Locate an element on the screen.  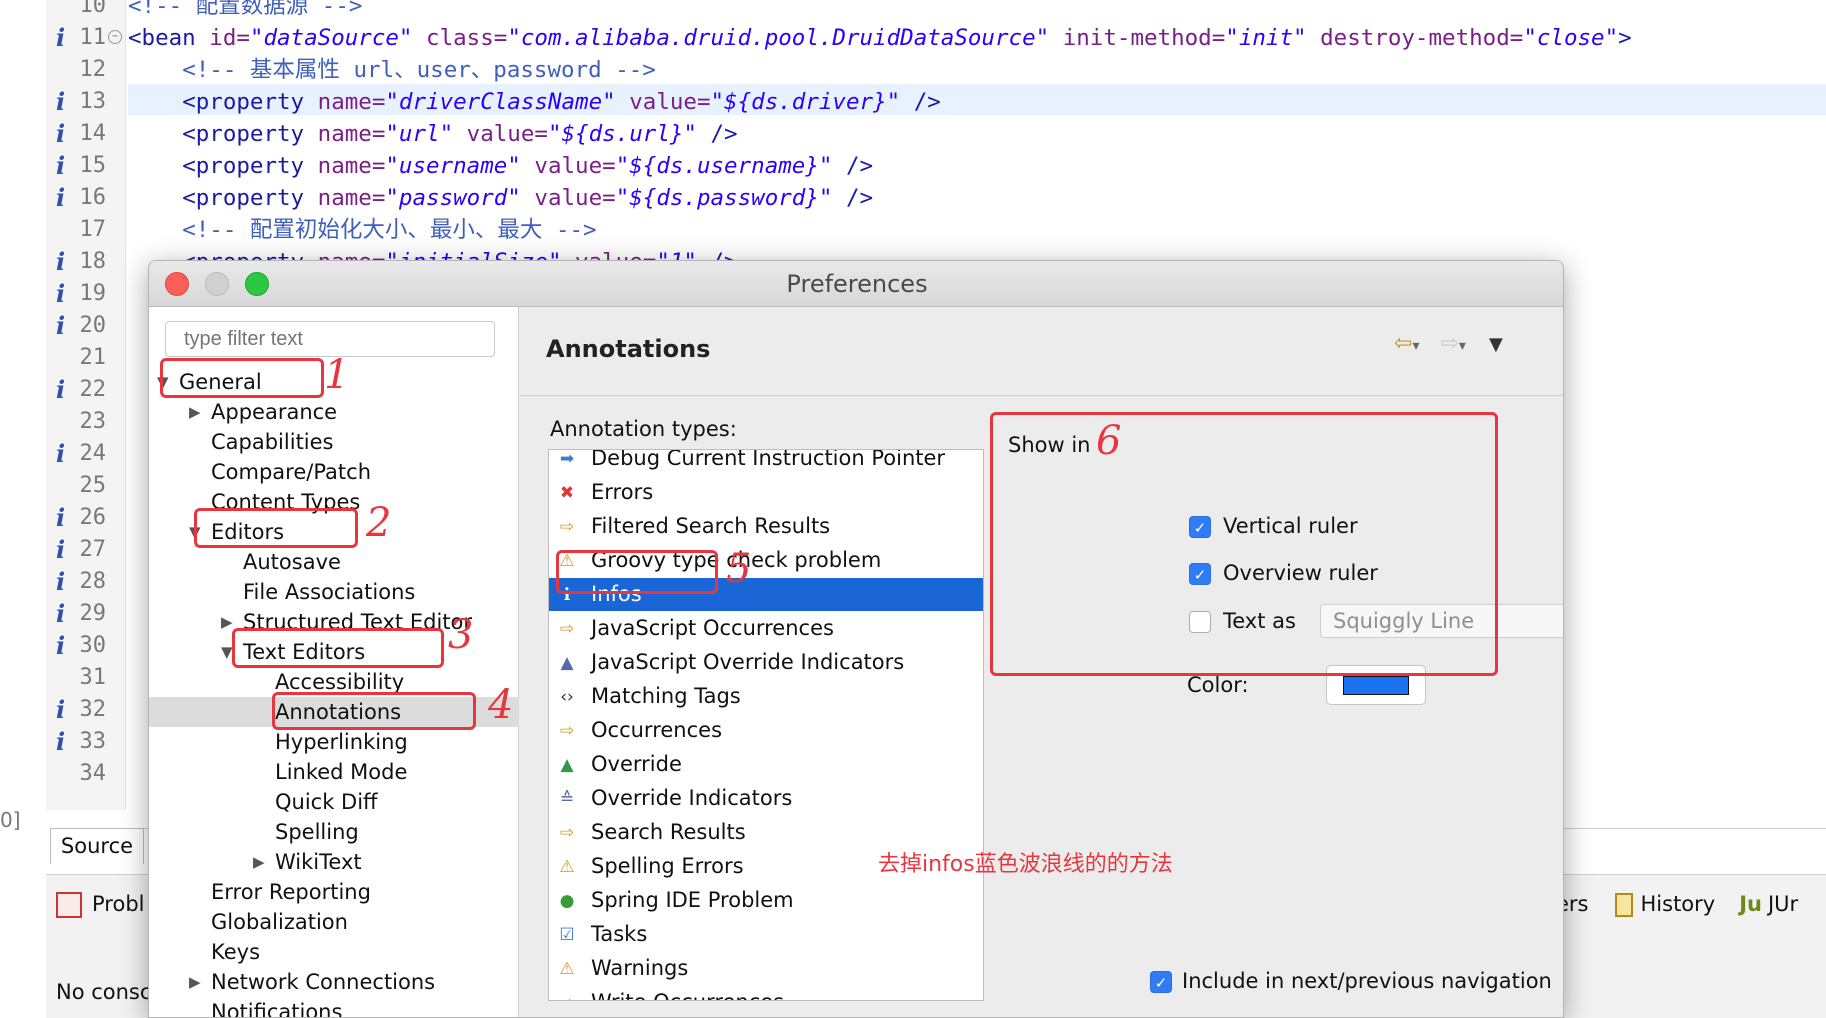
annotation-type-item: ⇨ JavaScript Occurrences is located at coordinates (766, 628).